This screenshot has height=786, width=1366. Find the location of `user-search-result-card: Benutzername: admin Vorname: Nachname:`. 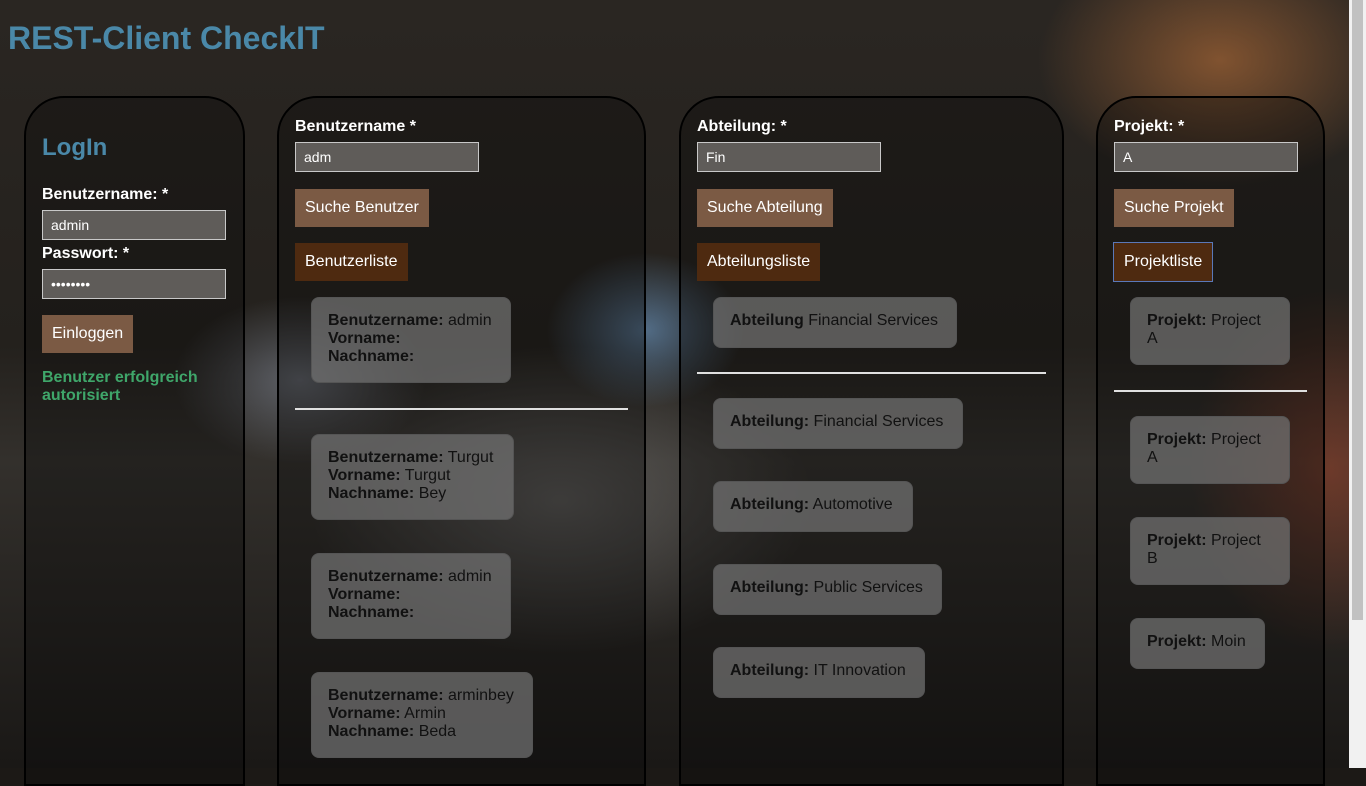

user-search-result-card: Benutzername: admin Vorname: Nachname: is located at coordinates (411, 340).